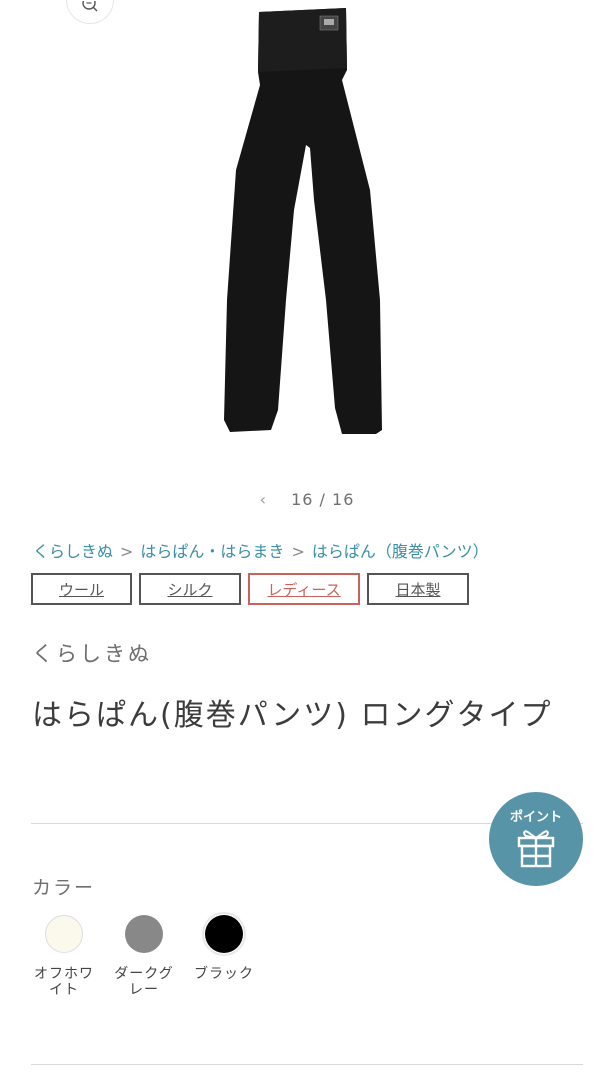  I want to click on zoom-button, so click(90, 12).